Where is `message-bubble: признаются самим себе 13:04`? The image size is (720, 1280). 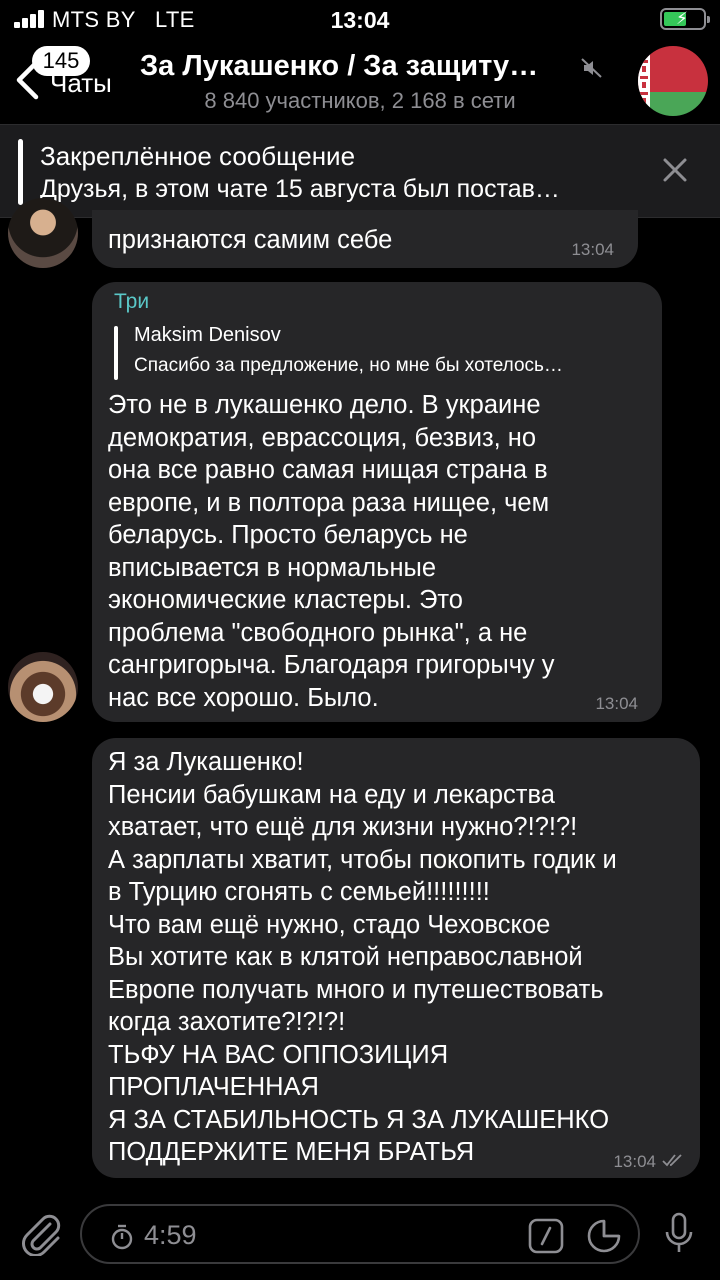
message-bubble: признаются самим себе 13:04 is located at coordinates (365, 239).